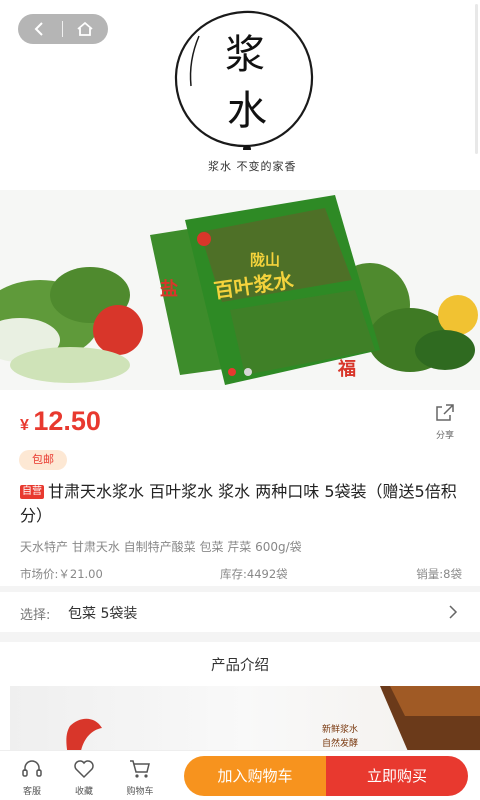 The height and width of the screenshot is (800, 480). I want to click on share-icon, so click(445, 412).